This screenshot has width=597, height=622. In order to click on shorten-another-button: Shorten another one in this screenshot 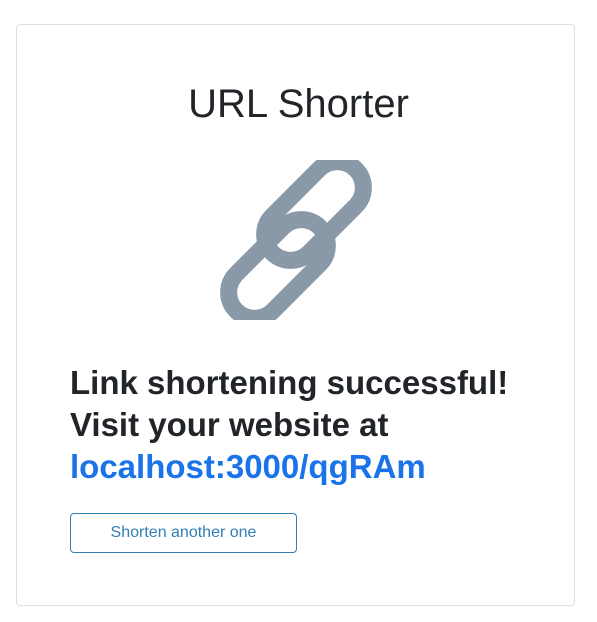, I will do `click(183, 533)`.